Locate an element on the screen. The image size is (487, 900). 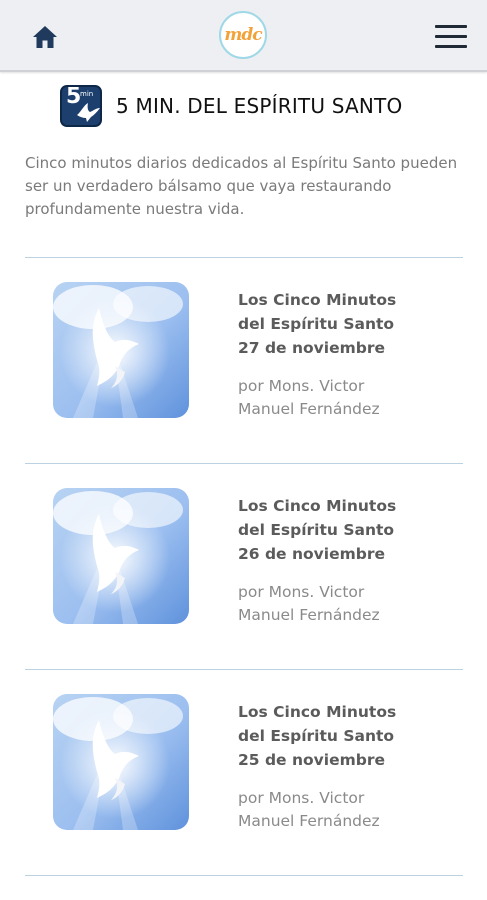
logo-text: mdc is located at coordinates (243, 35).